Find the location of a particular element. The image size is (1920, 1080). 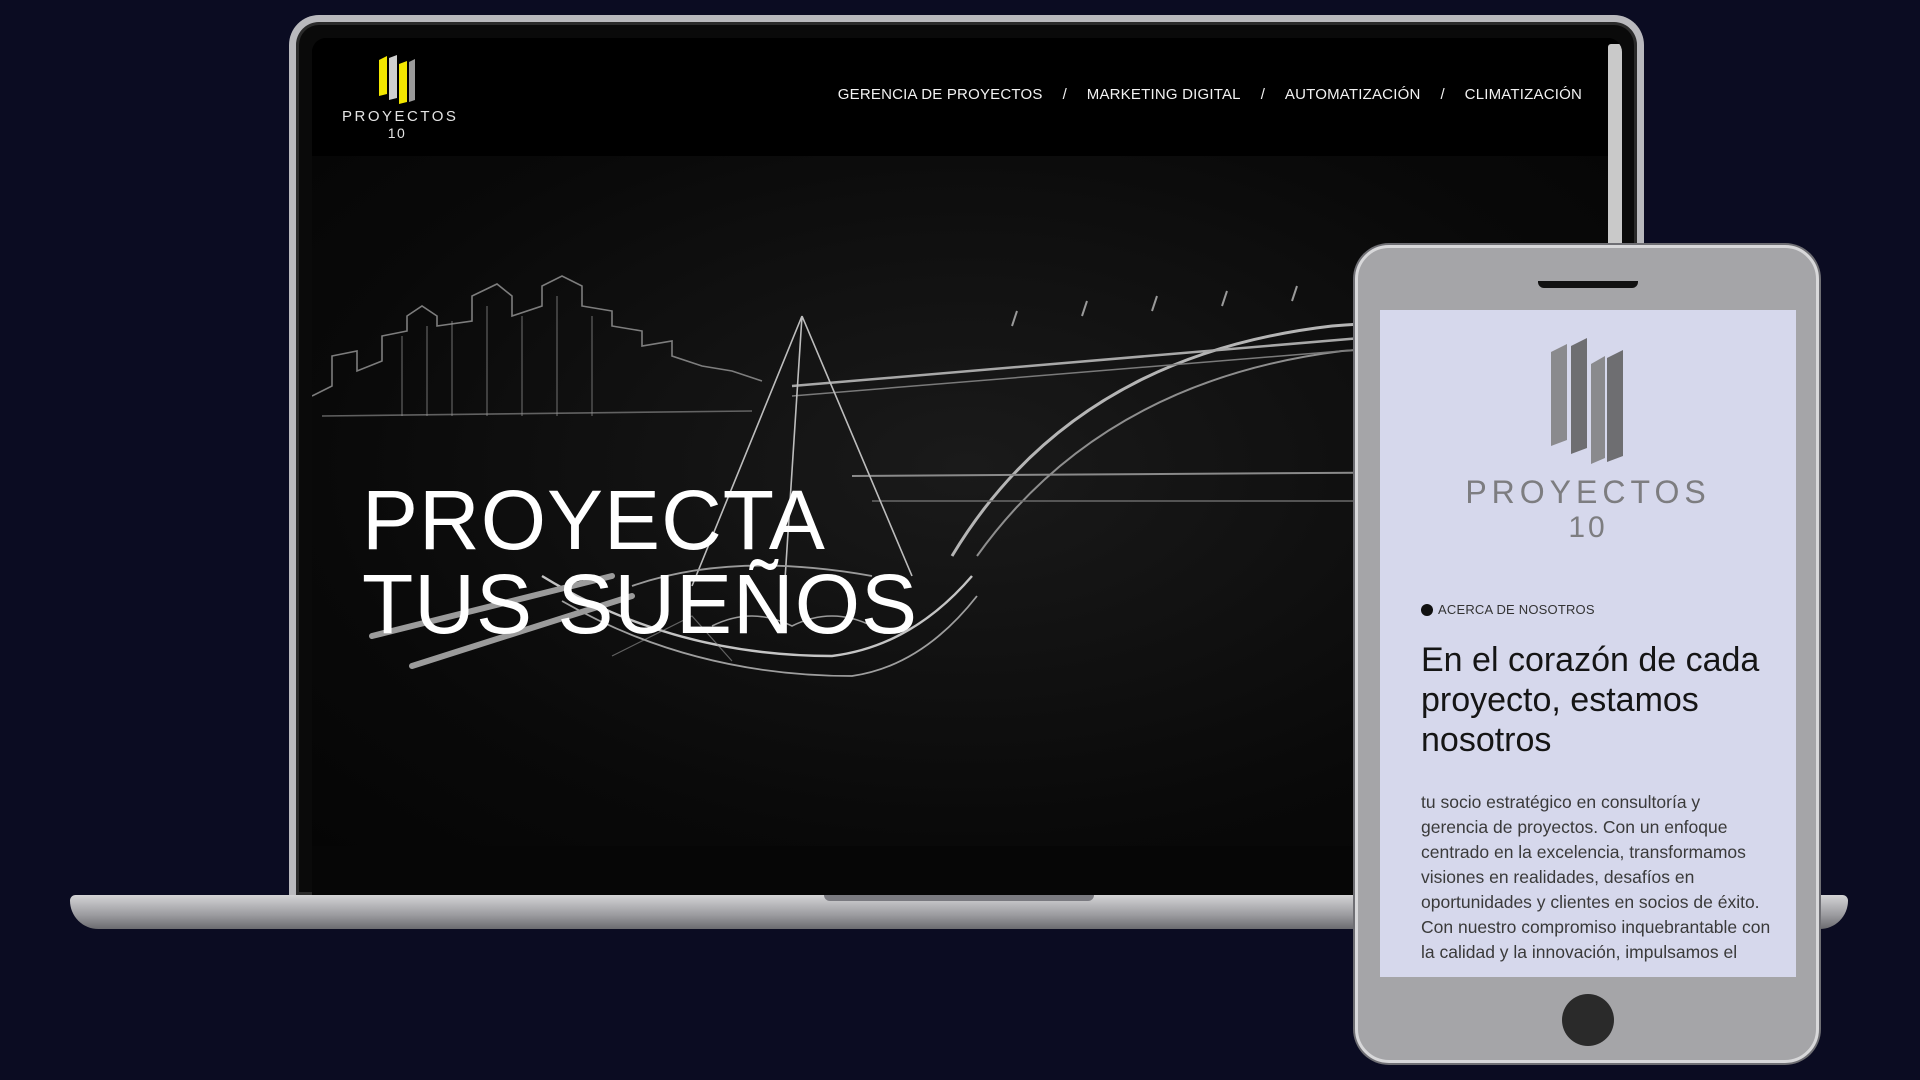

hero-title: PROYECTA TUS SUEÑOS is located at coordinates (640, 562).